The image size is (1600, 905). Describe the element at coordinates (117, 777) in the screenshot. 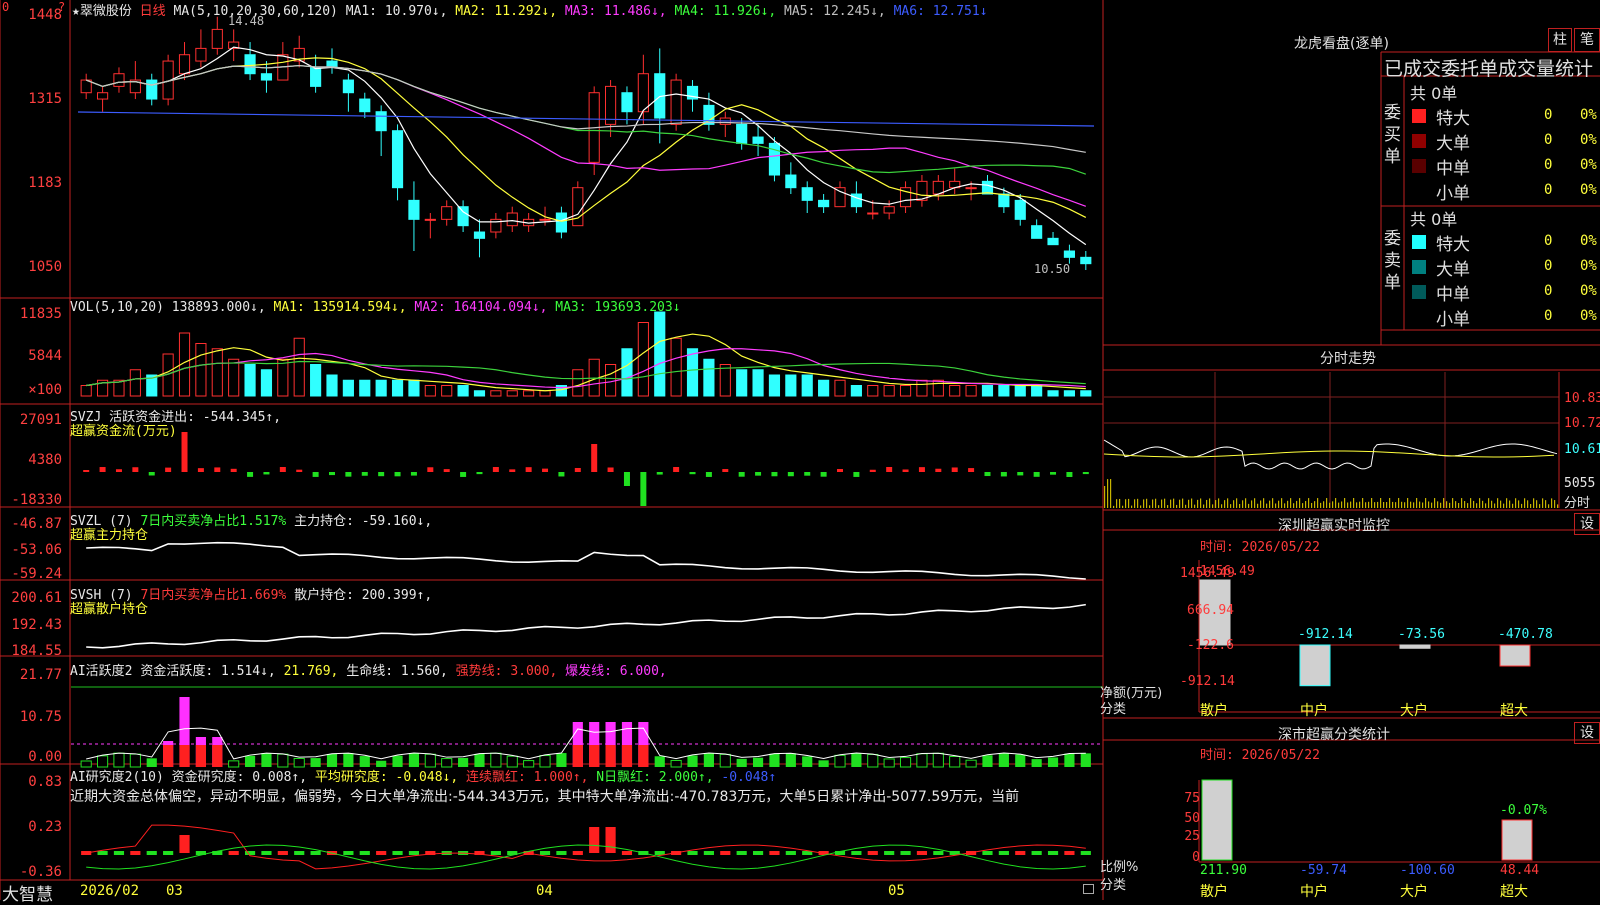

I see `ai-research-label: AI研究度2(10)` at that location.